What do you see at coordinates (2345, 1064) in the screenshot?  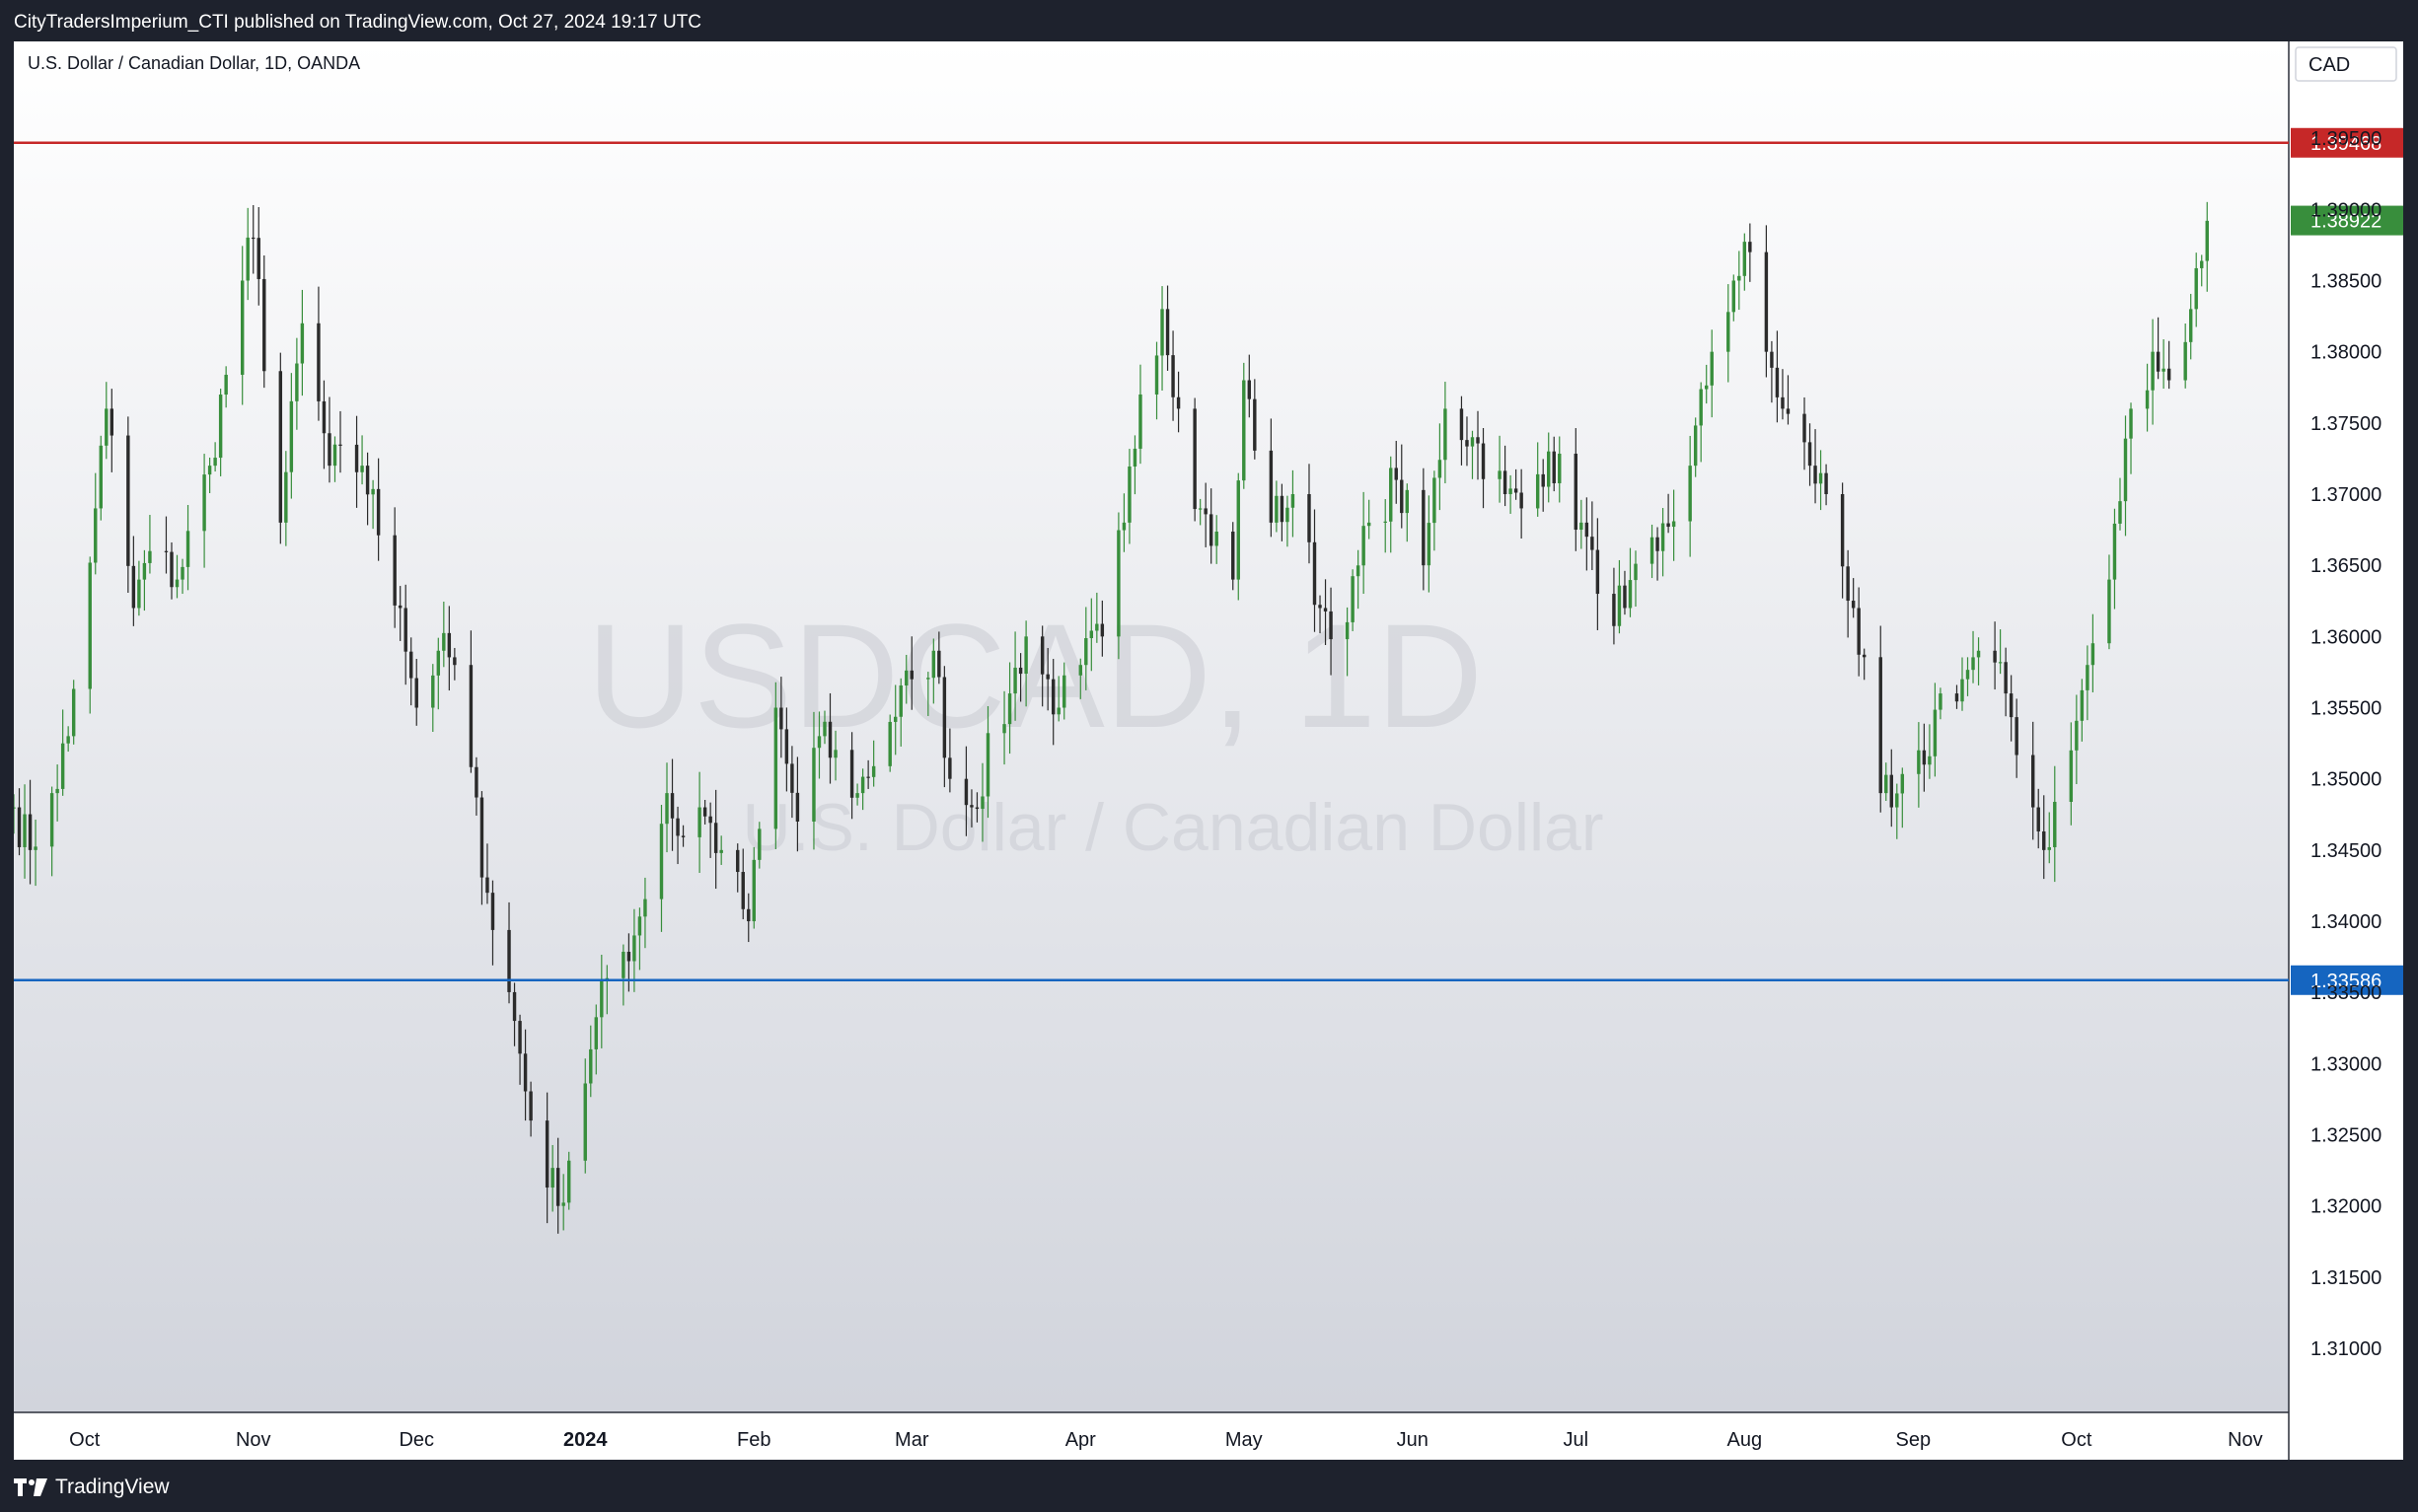 I see `price-tick-label: 1.33000` at bounding box center [2345, 1064].